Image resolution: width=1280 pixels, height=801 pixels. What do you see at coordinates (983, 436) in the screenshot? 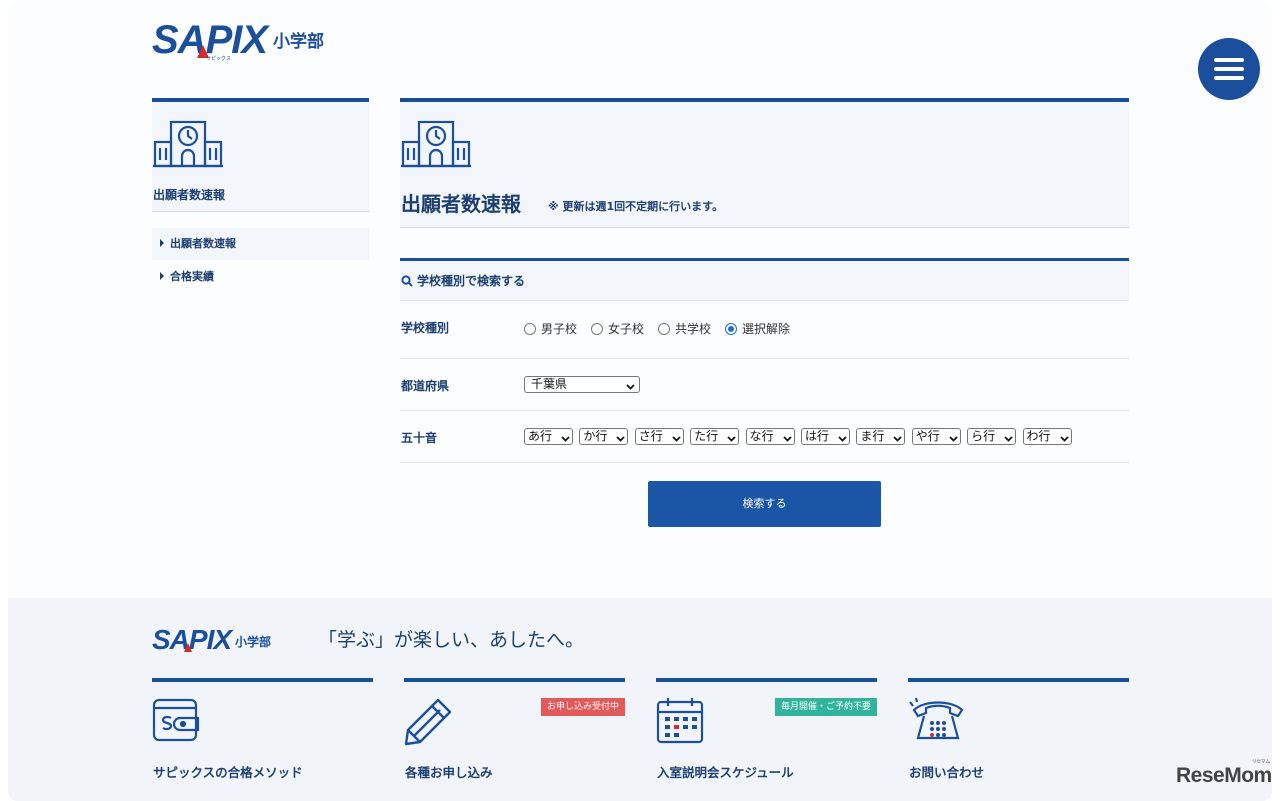
I see `kana-select-label: ら行` at bounding box center [983, 436].